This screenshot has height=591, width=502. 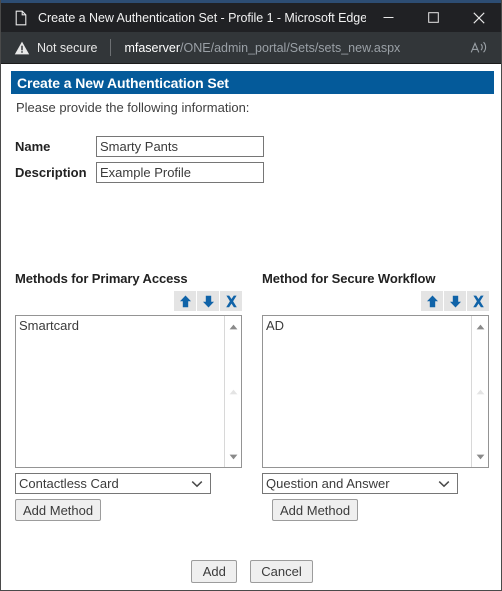 What do you see at coordinates (367, 391) in the screenshot?
I see `secure-workflow-list-items: AD` at bounding box center [367, 391].